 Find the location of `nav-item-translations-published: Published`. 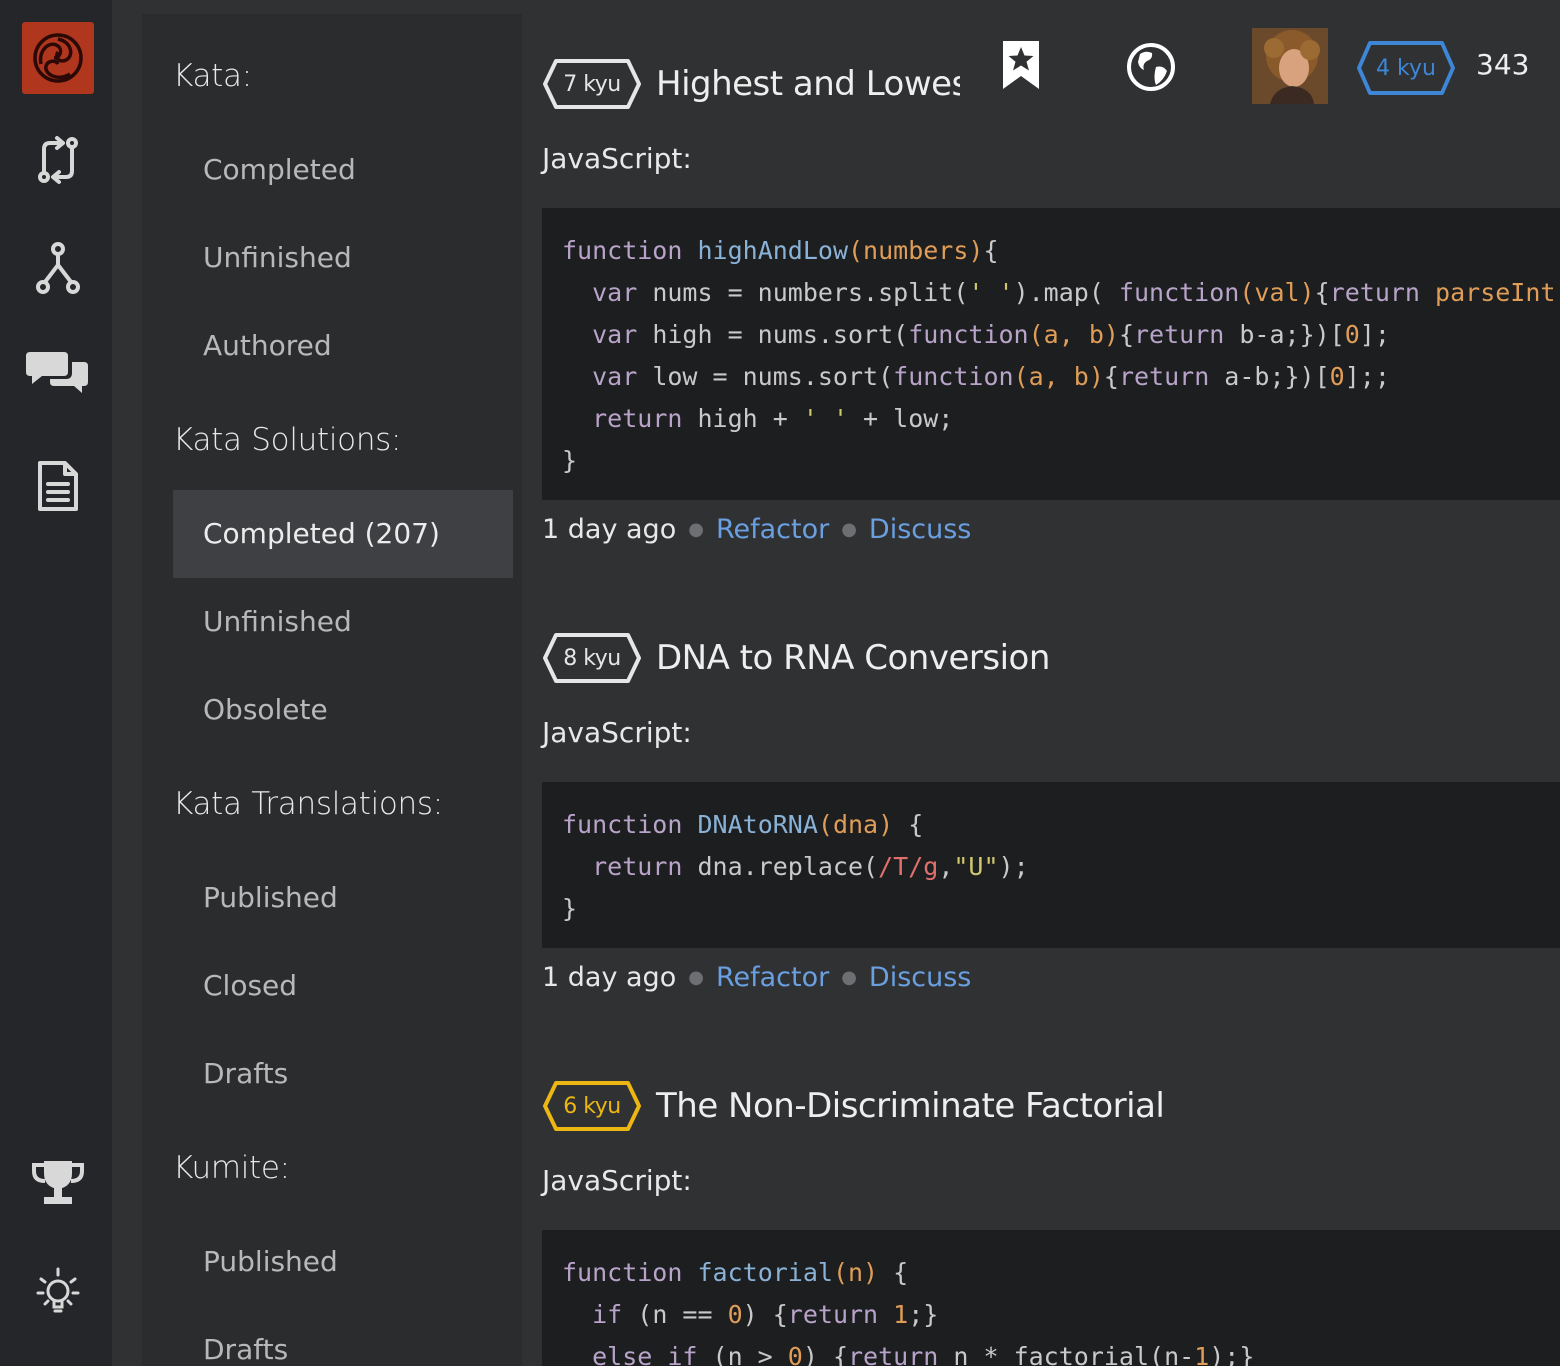

nav-item-translations-published: Published is located at coordinates (343, 898).